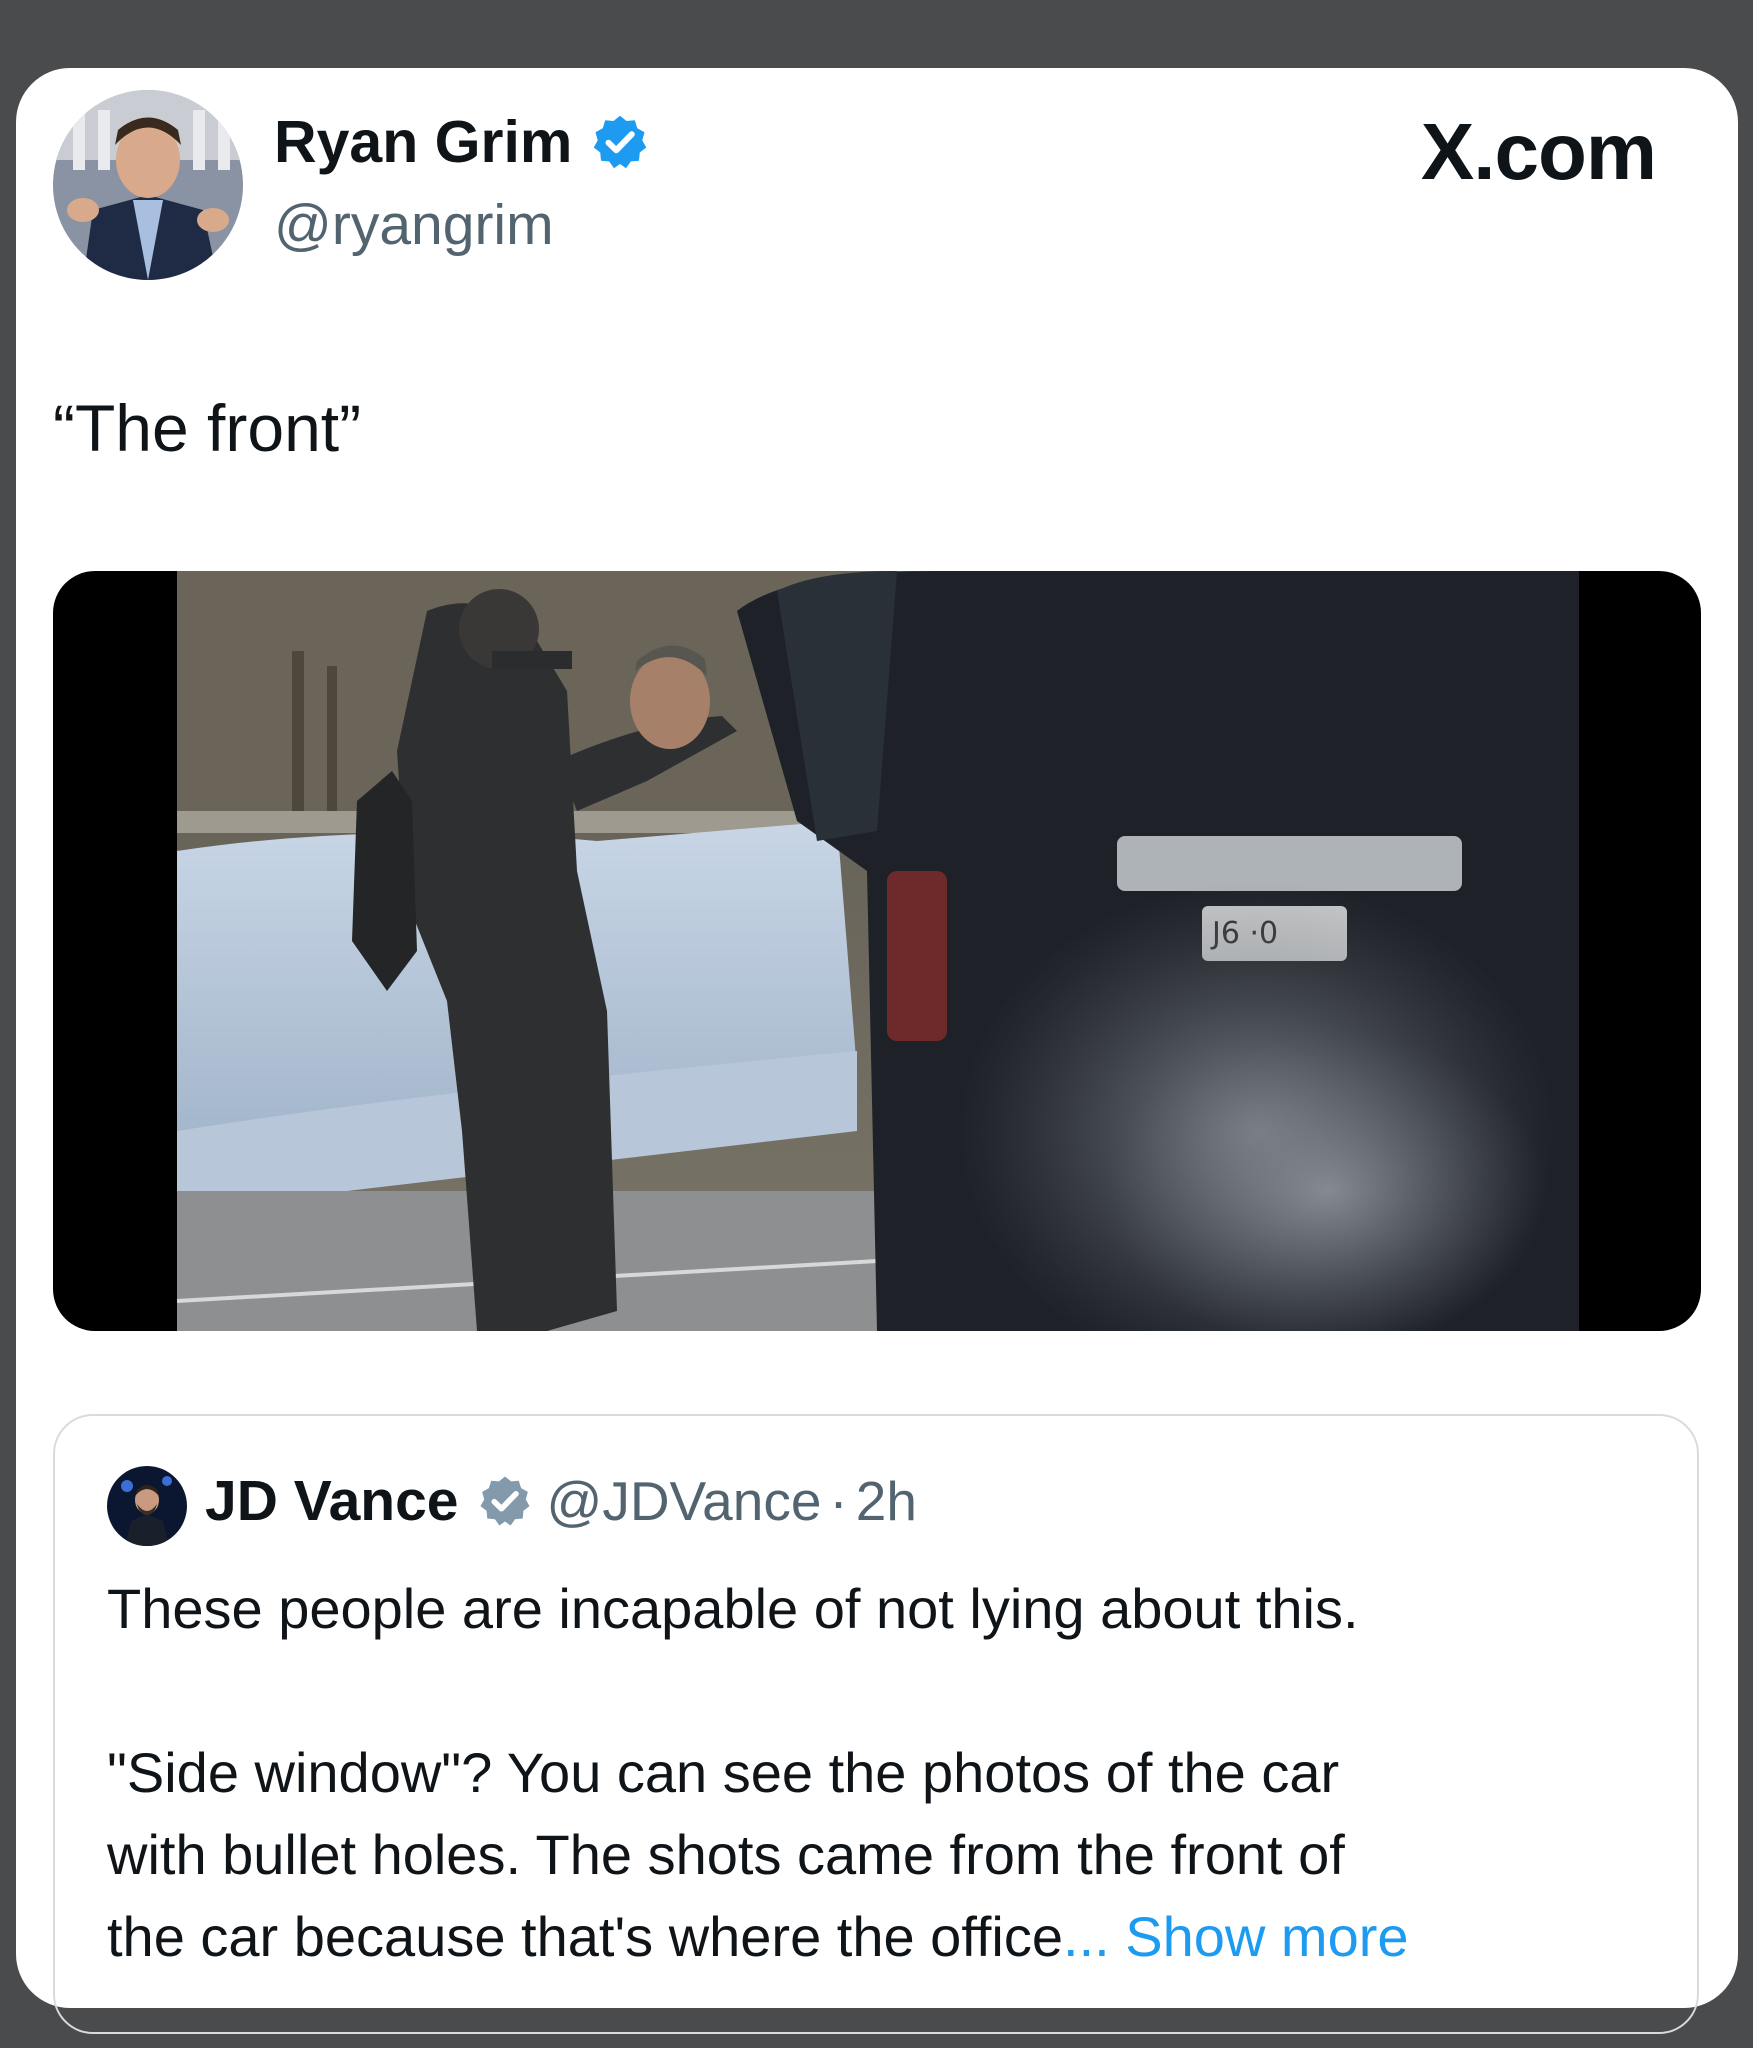 Image resolution: width=1753 pixels, height=2048 pixels. What do you see at coordinates (1266, 1936) in the screenshot?
I see `show-more-link: Show more` at bounding box center [1266, 1936].